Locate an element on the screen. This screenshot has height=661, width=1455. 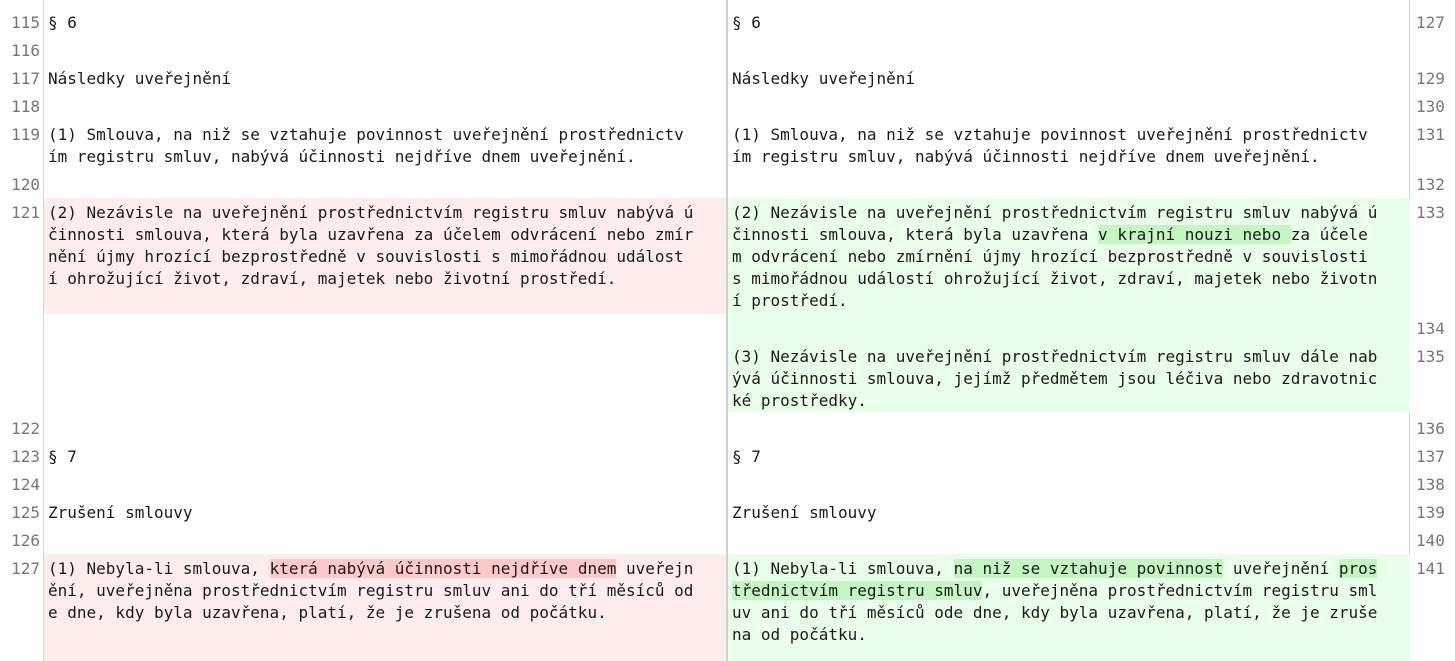
line-number: 139 is located at coordinates (1430, 512).